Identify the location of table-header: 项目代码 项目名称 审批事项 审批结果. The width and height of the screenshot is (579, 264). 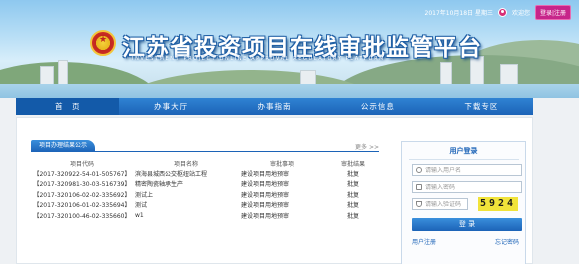
(208, 163).